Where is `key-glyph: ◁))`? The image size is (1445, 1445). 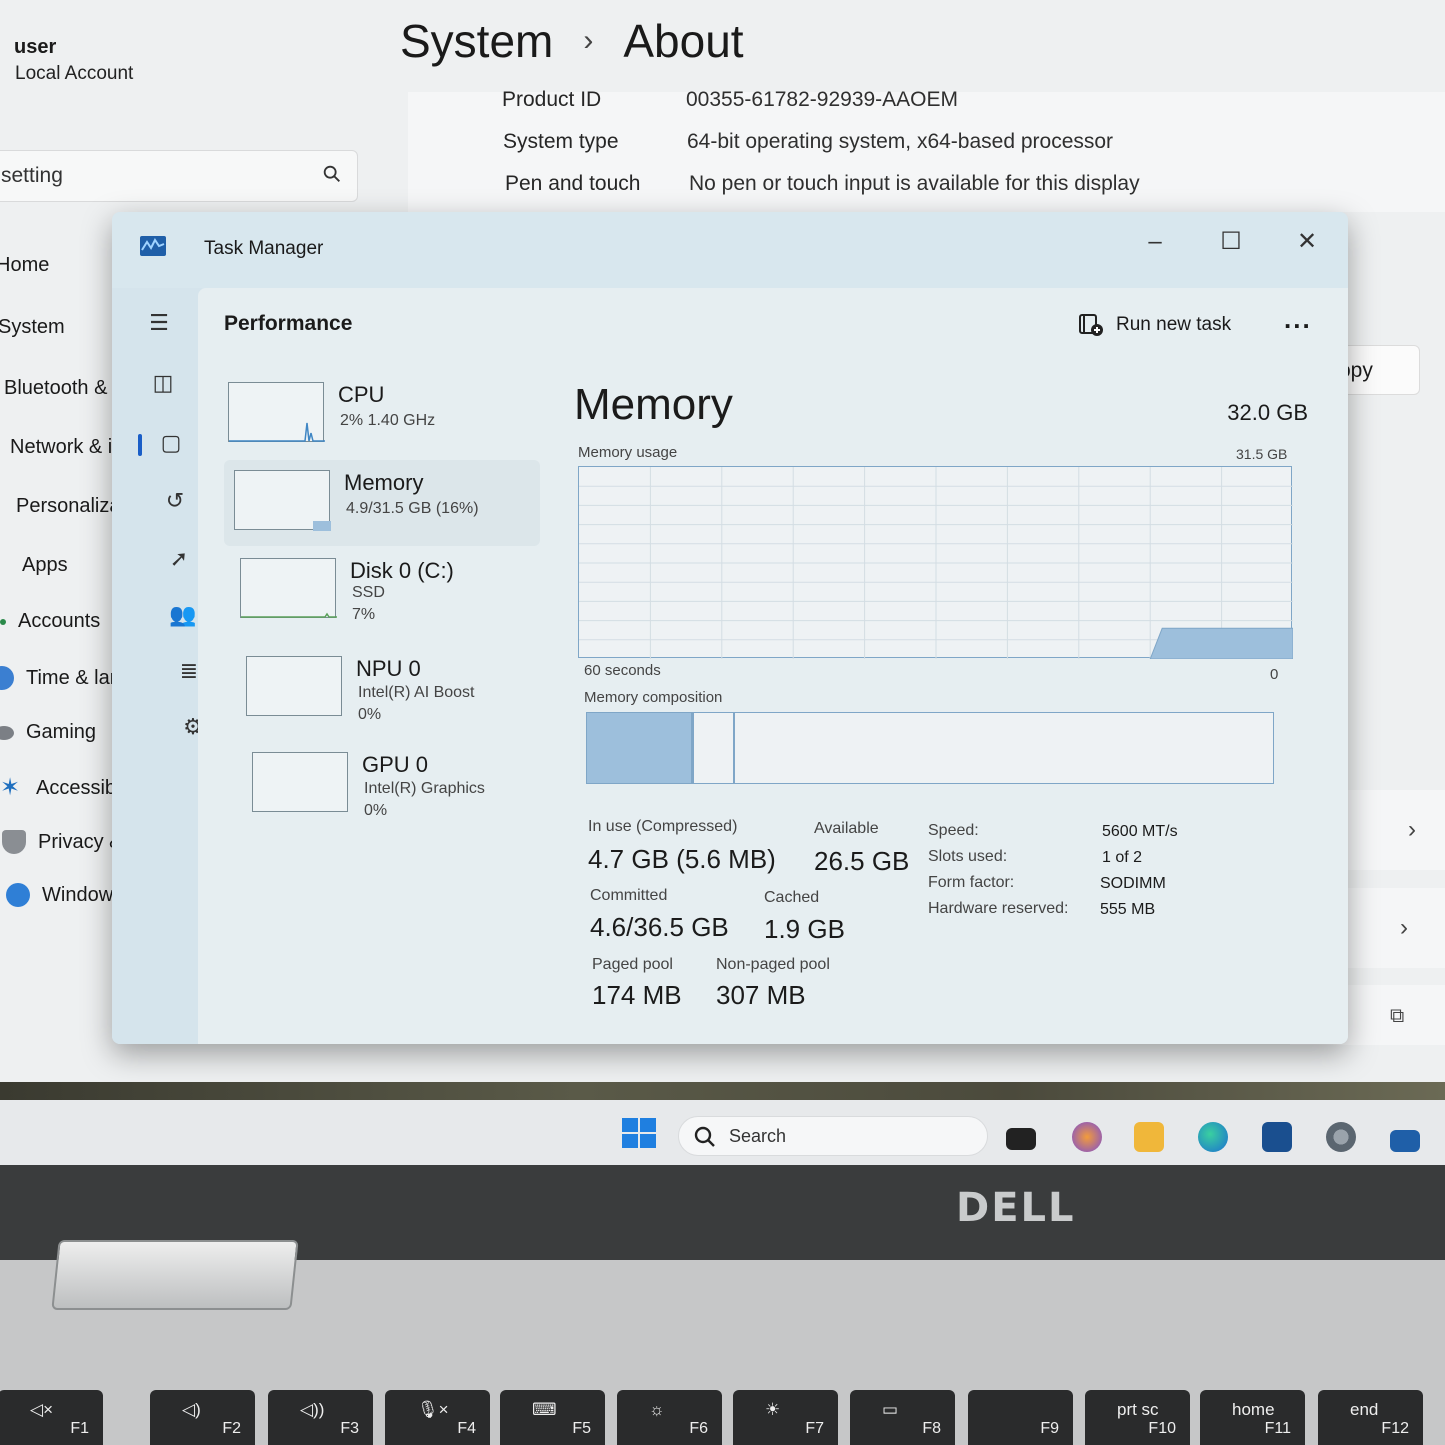 key-glyph: ◁)) is located at coordinates (312, 1409).